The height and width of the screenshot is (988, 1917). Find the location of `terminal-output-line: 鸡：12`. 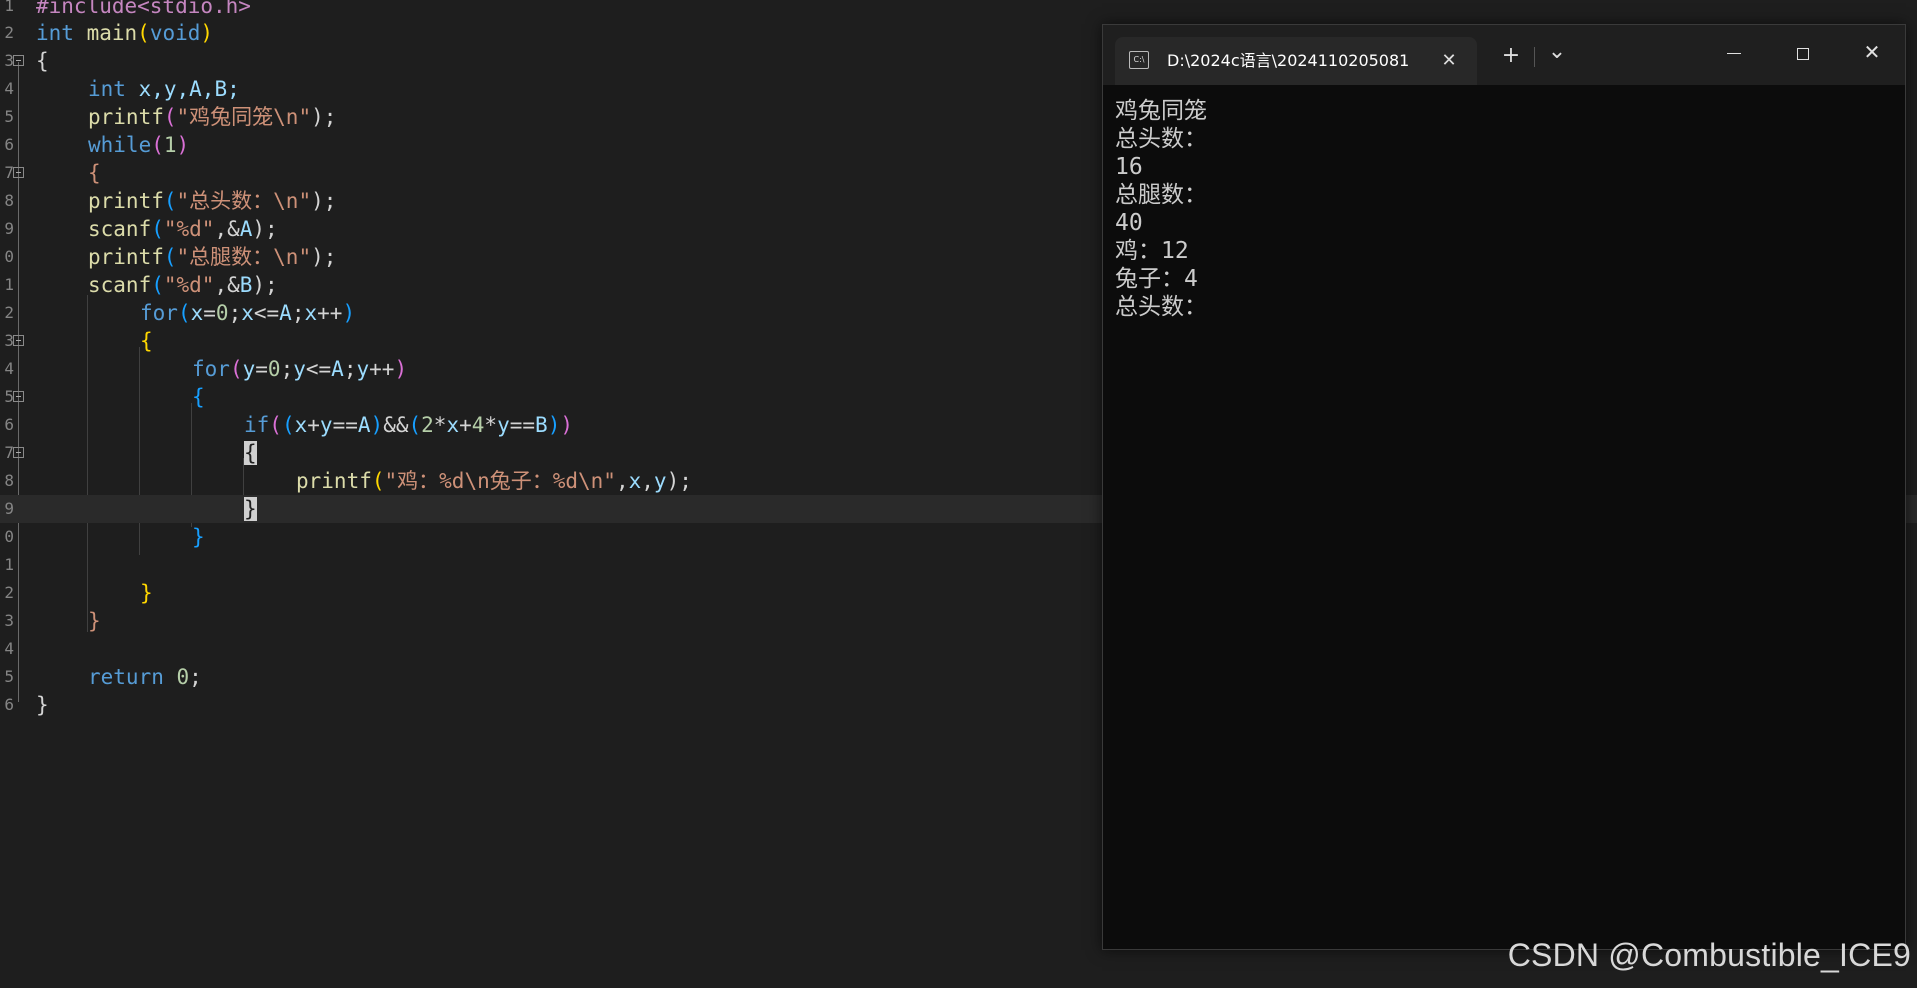

terminal-output-line: 鸡：12 is located at coordinates (1152, 251).